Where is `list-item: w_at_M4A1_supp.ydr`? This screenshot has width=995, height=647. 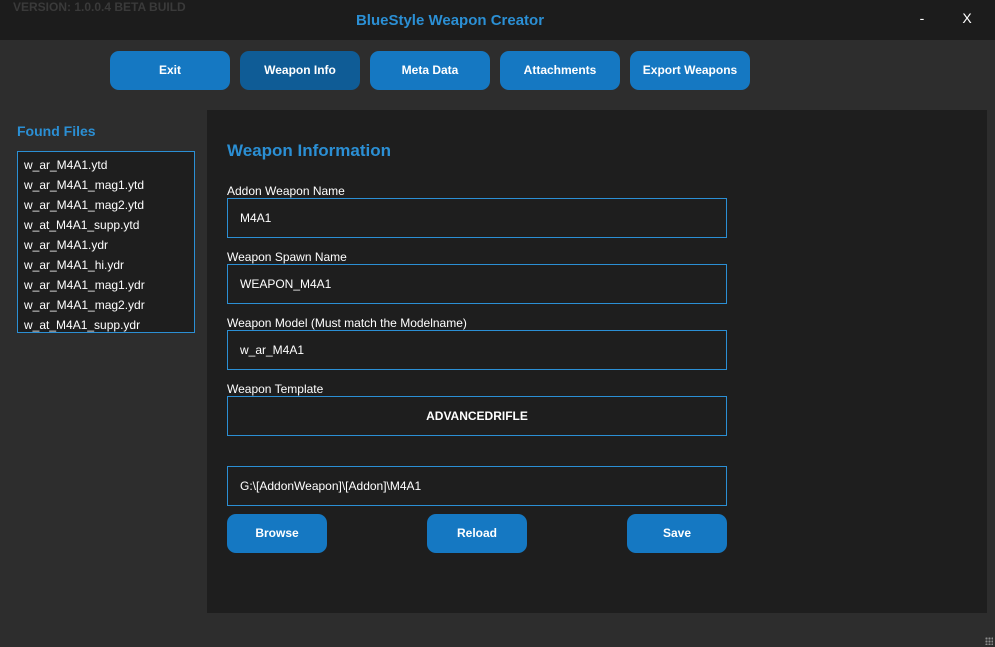 list-item: w_at_M4A1_supp.ydr is located at coordinates (106, 326).